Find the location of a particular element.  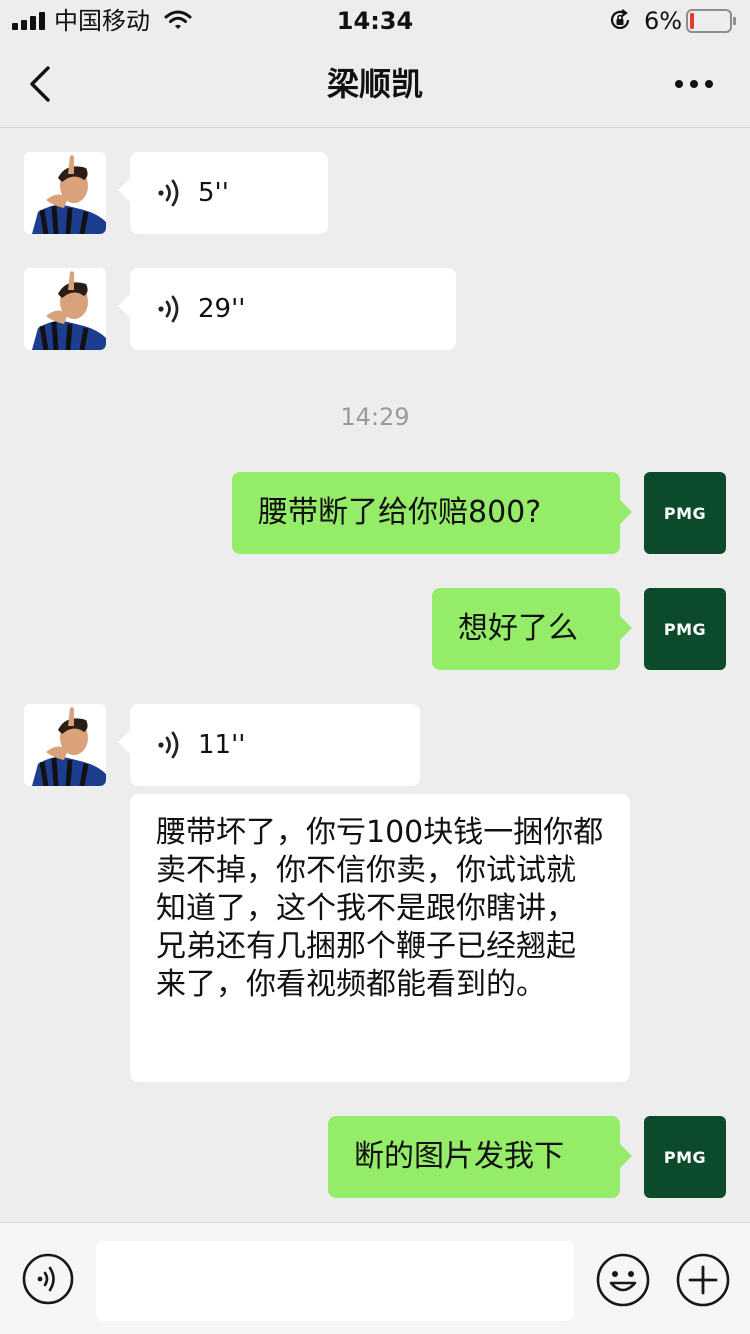

message-text: 腰带断了给你赔800? is located at coordinates (400, 512).